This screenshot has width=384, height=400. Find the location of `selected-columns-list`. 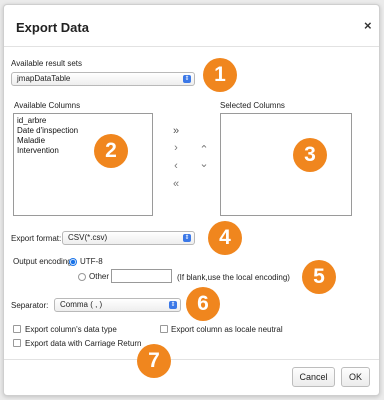

selected-columns-list is located at coordinates (286, 164).